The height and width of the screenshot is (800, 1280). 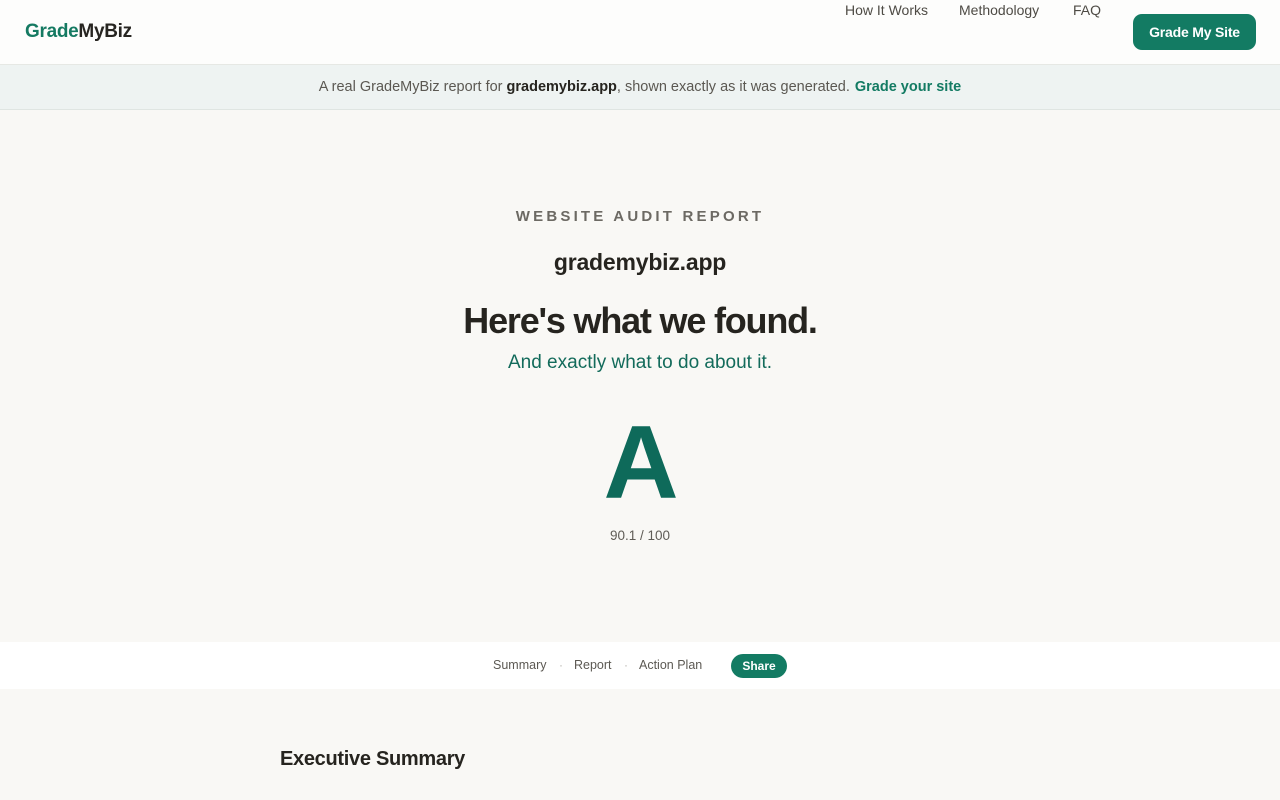 I want to click on section-link-summary: Summary, so click(x=519, y=665).